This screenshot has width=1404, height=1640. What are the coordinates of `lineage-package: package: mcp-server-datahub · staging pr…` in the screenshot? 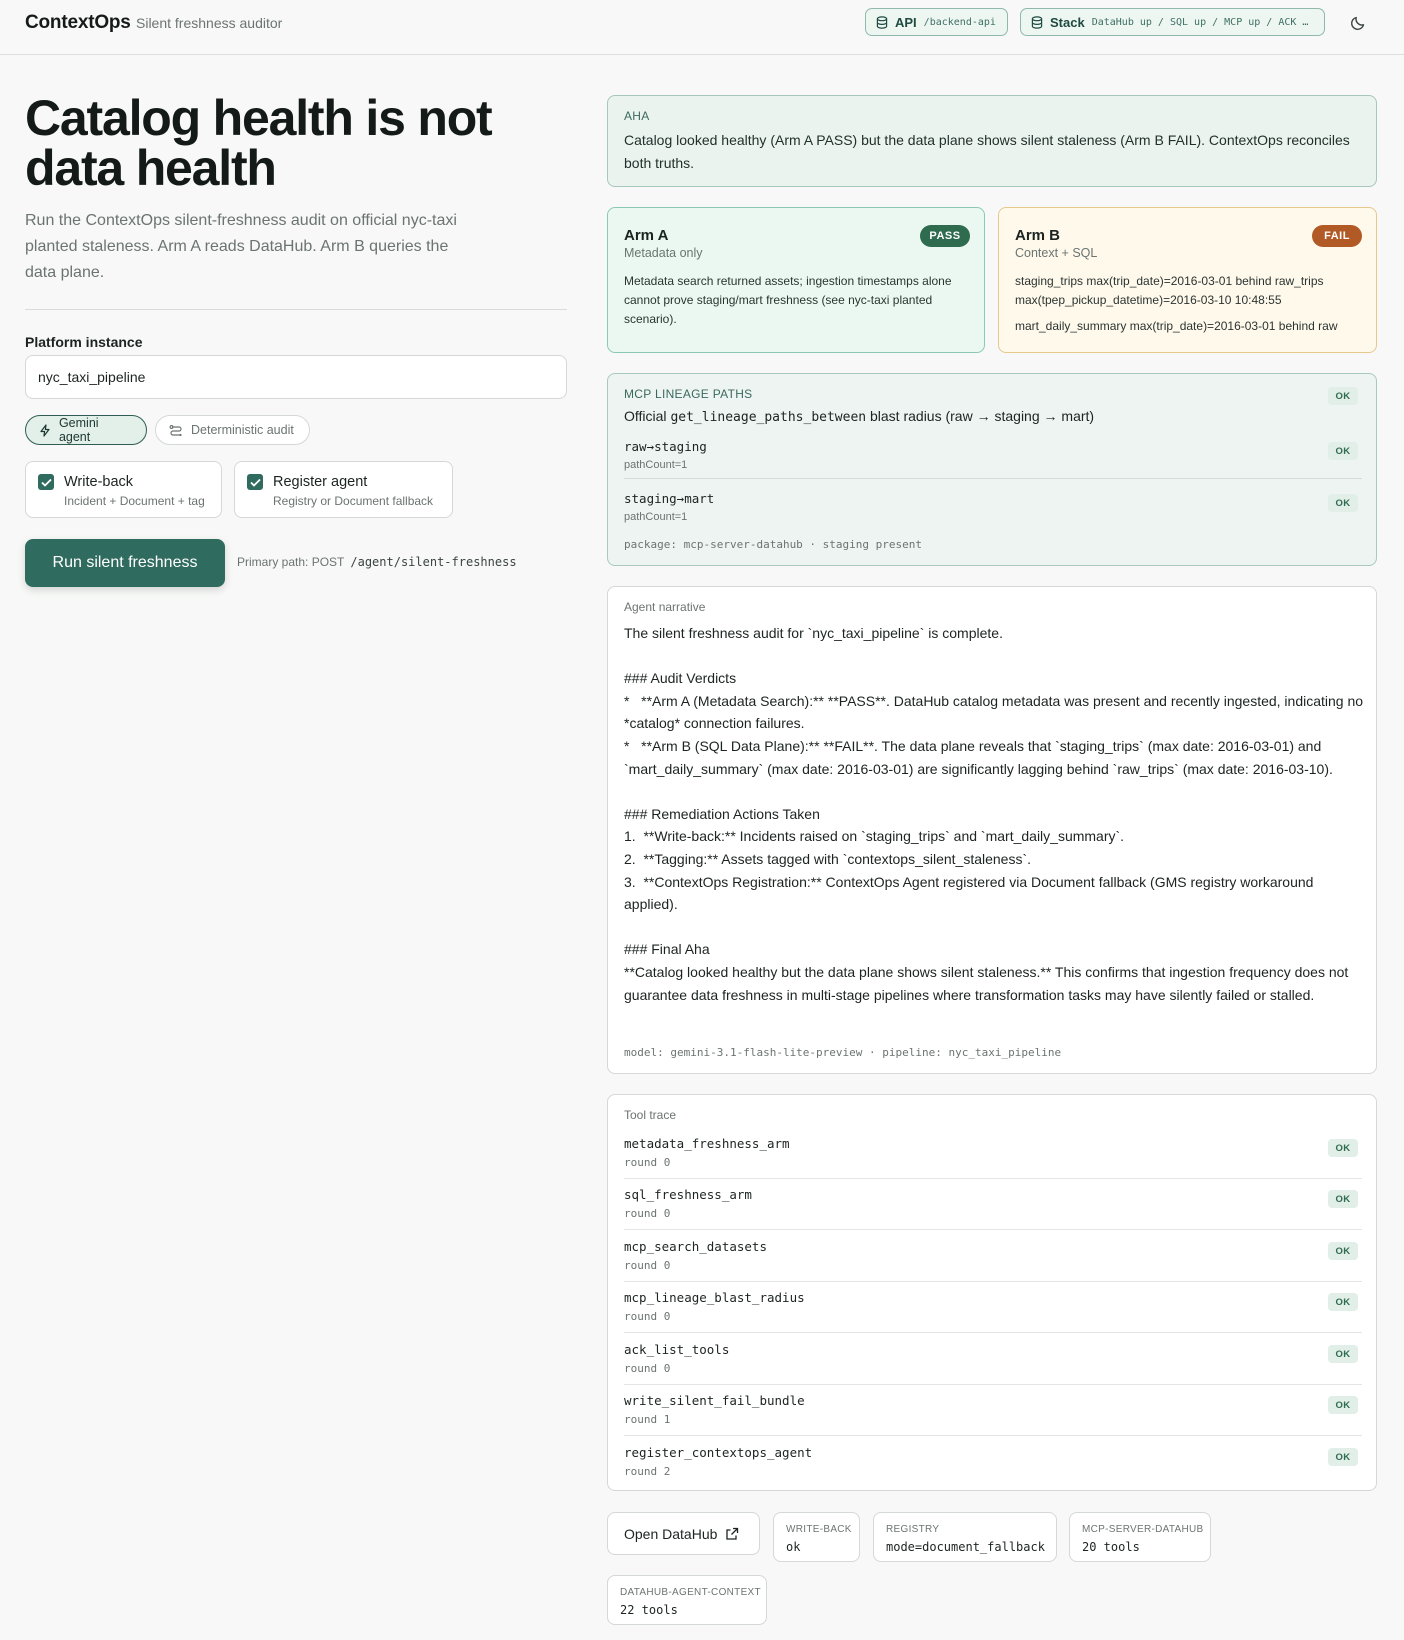 It's located at (773, 544).